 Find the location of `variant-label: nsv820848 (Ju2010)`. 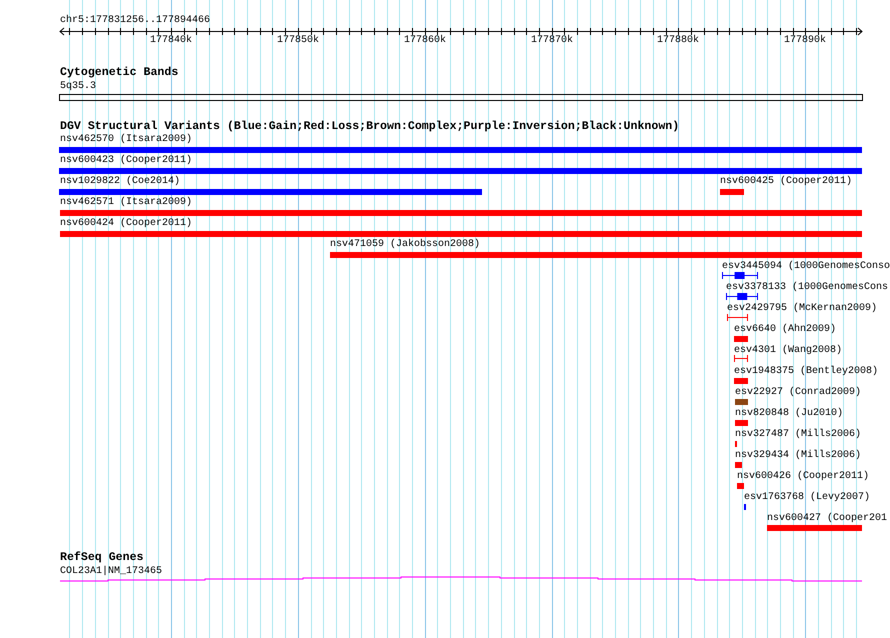

variant-label: nsv820848 (Ju2010) is located at coordinates (789, 413).